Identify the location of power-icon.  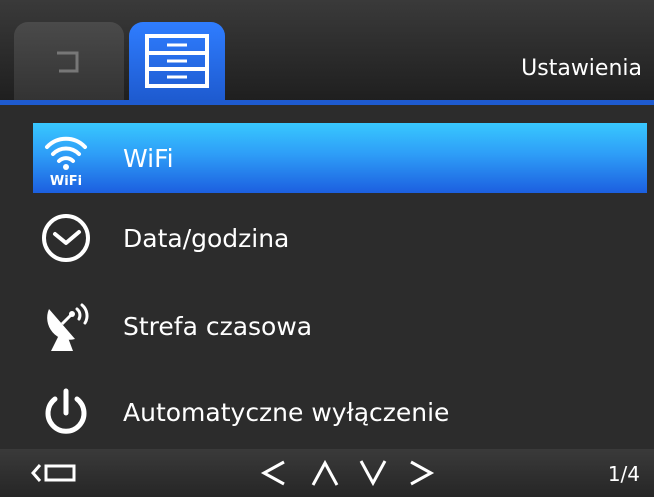
(66, 412).